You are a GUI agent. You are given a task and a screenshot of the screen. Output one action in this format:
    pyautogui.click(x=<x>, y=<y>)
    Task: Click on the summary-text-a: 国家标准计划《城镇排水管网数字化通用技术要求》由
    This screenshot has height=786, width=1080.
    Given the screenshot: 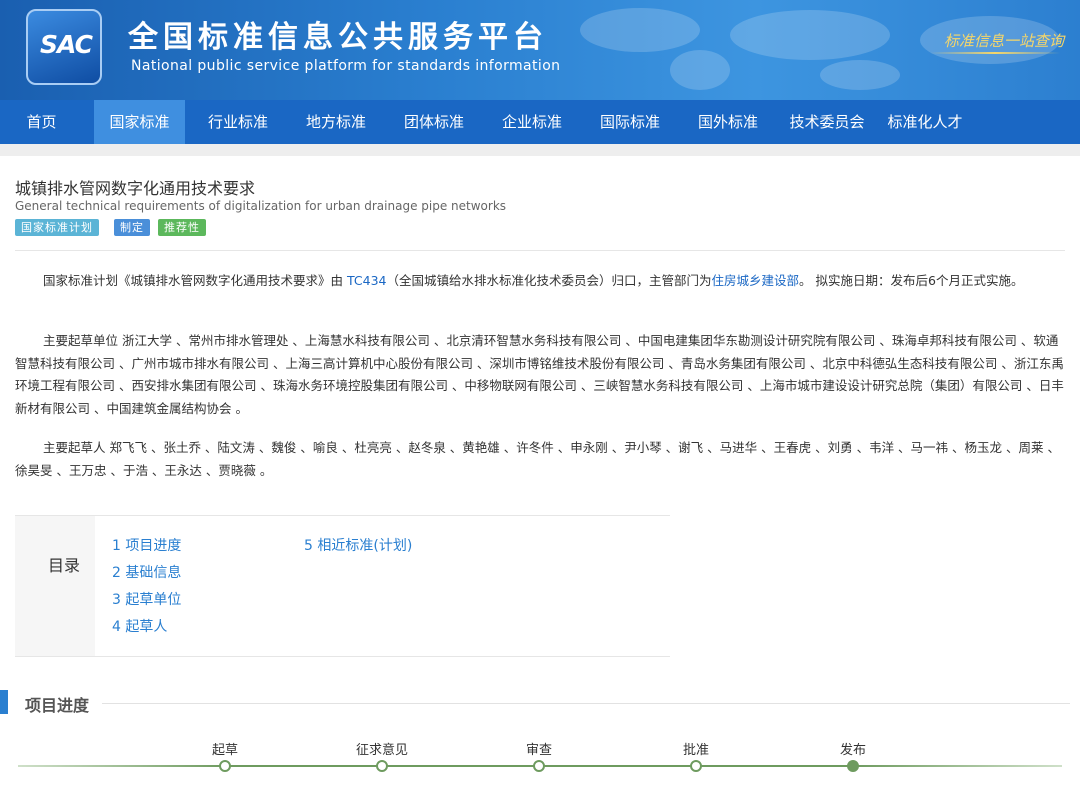 What is the action you would take?
    pyautogui.click(x=195, y=280)
    